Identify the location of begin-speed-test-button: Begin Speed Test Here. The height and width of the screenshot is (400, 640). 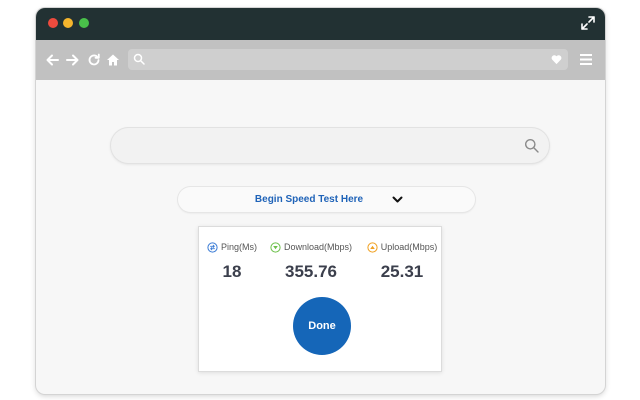
(326, 199).